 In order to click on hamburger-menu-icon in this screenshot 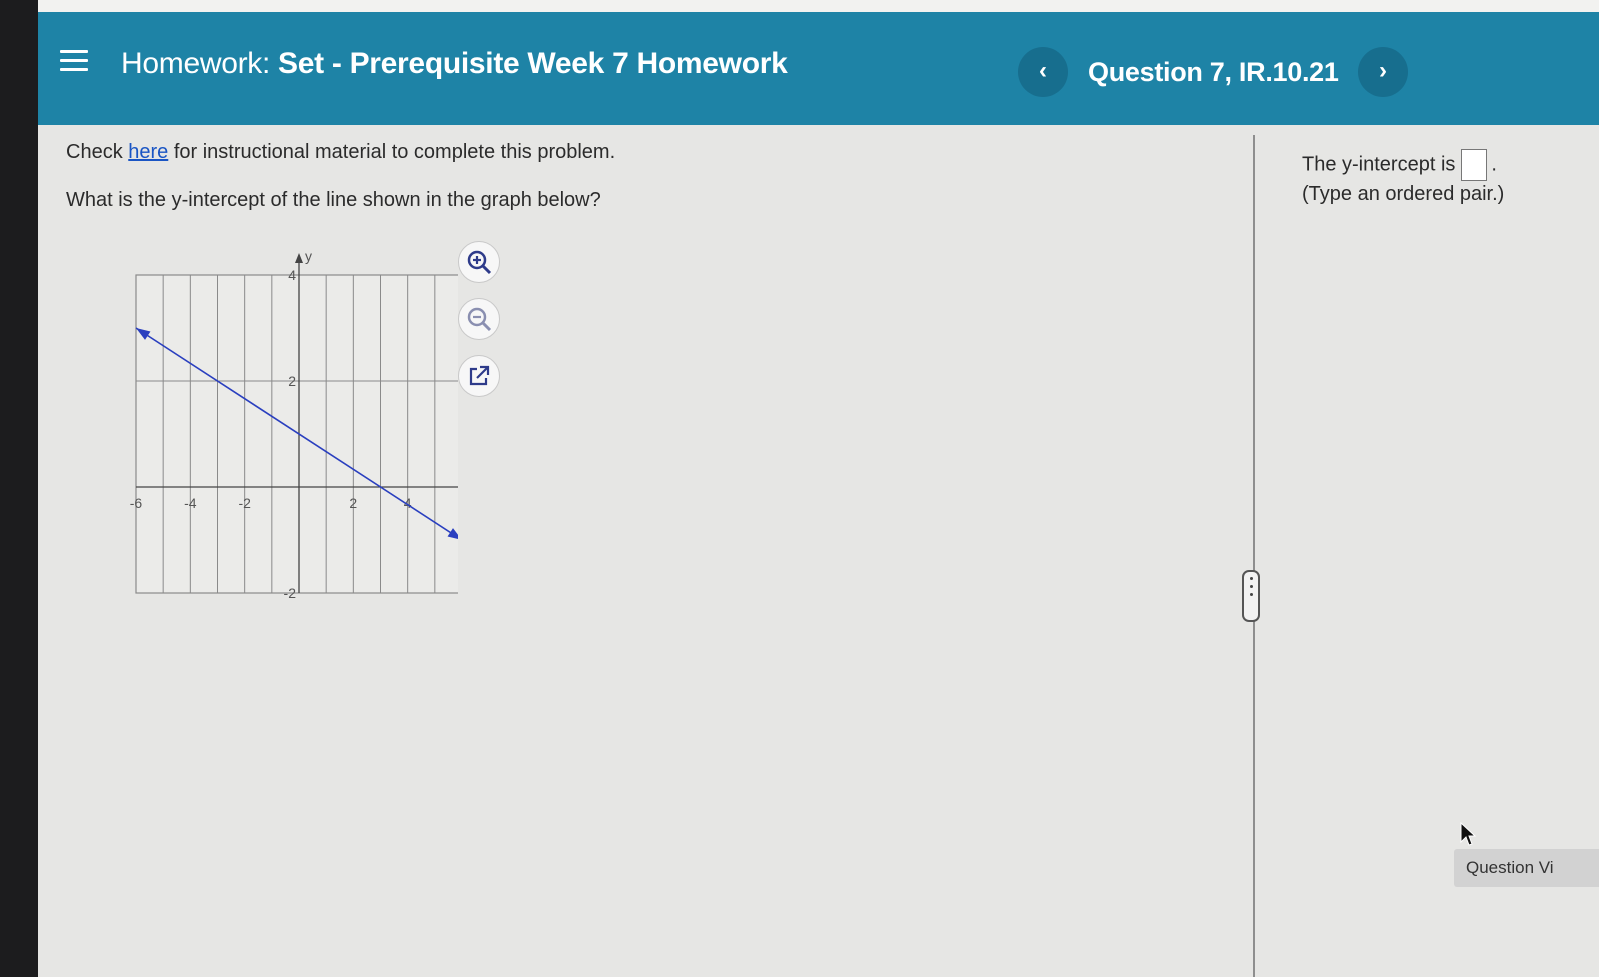, I will do `click(74, 62)`.